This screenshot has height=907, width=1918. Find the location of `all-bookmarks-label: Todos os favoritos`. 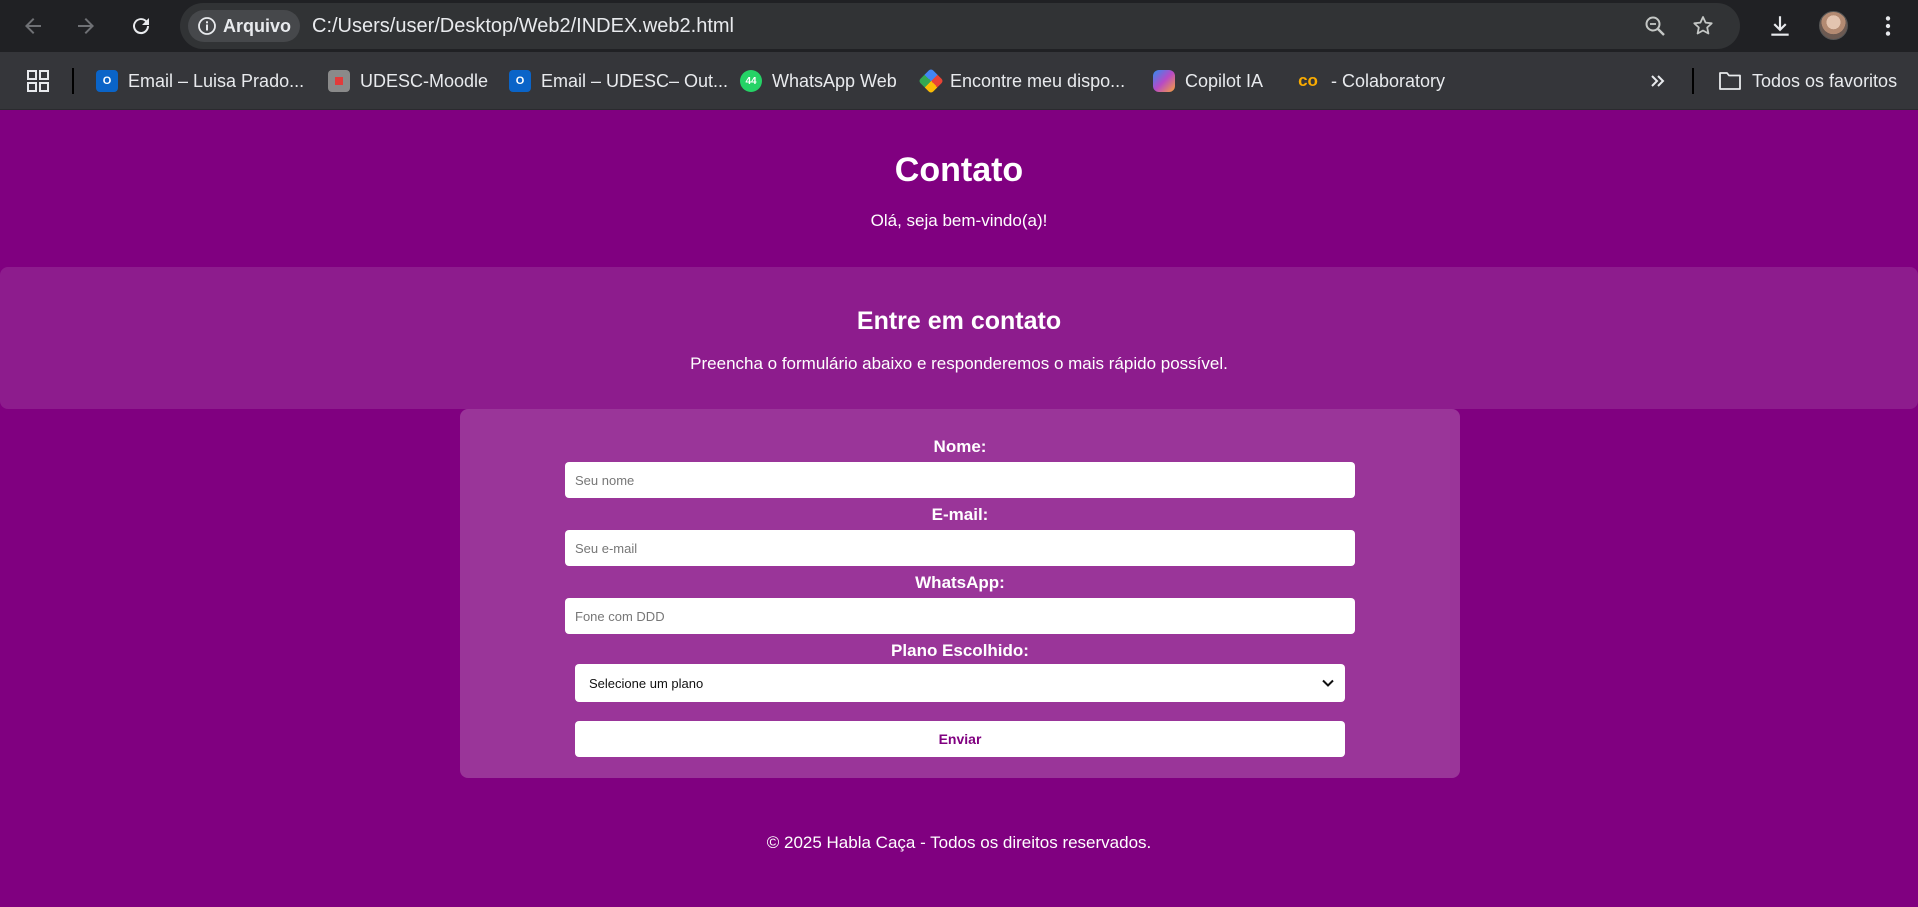

all-bookmarks-label: Todos os favoritos is located at coordinates (1825, 80).